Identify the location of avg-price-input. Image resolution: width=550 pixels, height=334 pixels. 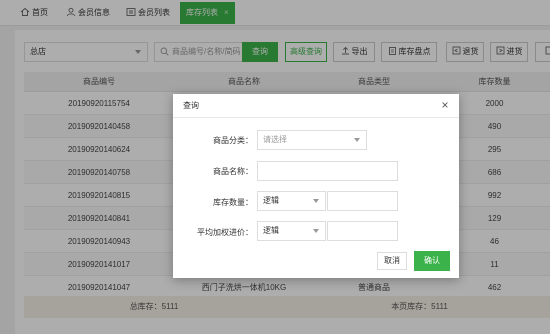
(362, 231).